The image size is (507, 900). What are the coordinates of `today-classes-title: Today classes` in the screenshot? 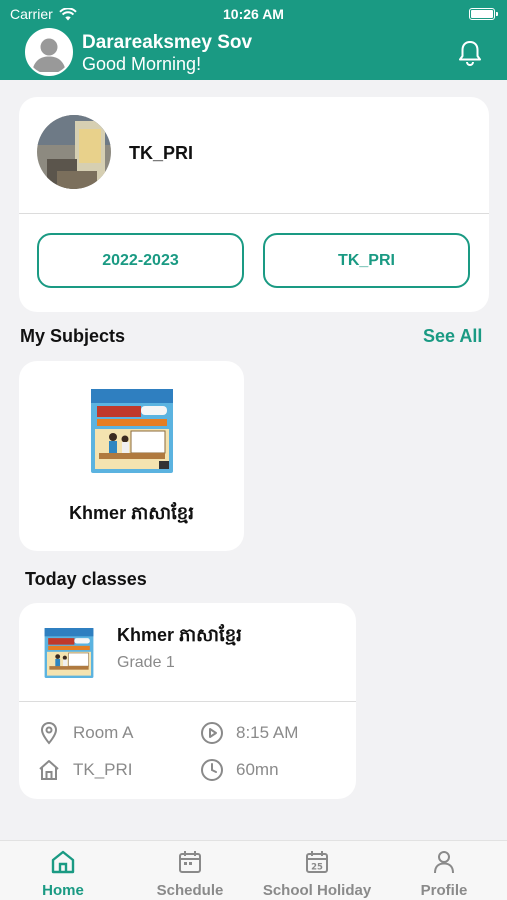 It's located at (86, 579).